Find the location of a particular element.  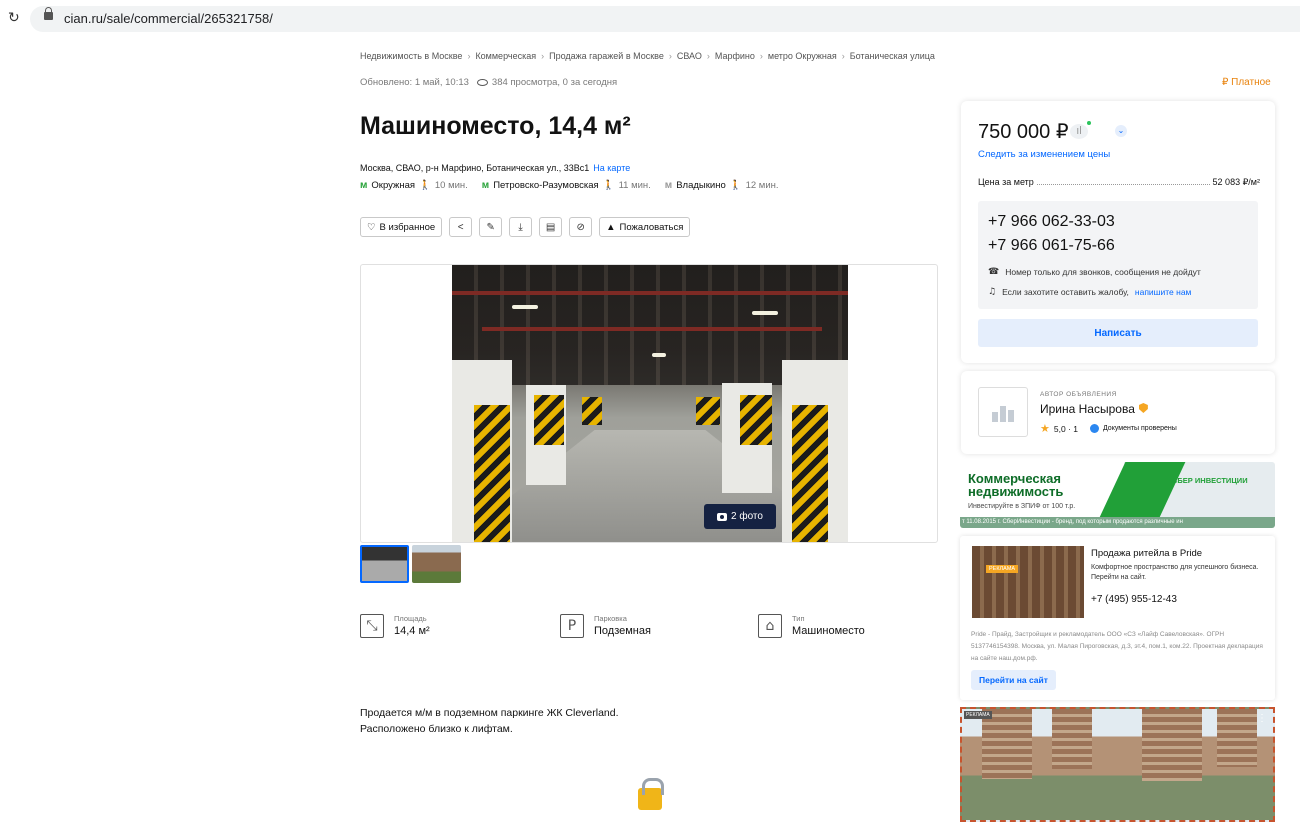

pencil-icon: ✎ is located at coordinates (490, 227).